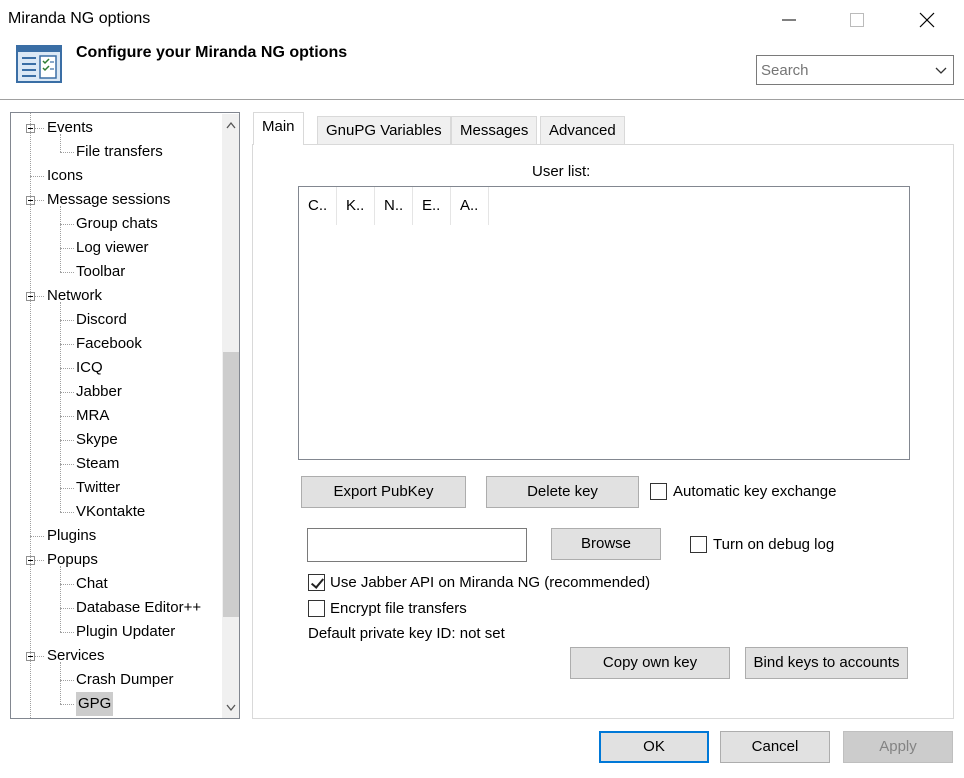 This screenshot has height=778, width=964. What do you see at coordinates (97, 464) in the screenshot?
I see `tree-item: Steam` at bounding box center [97, 464].